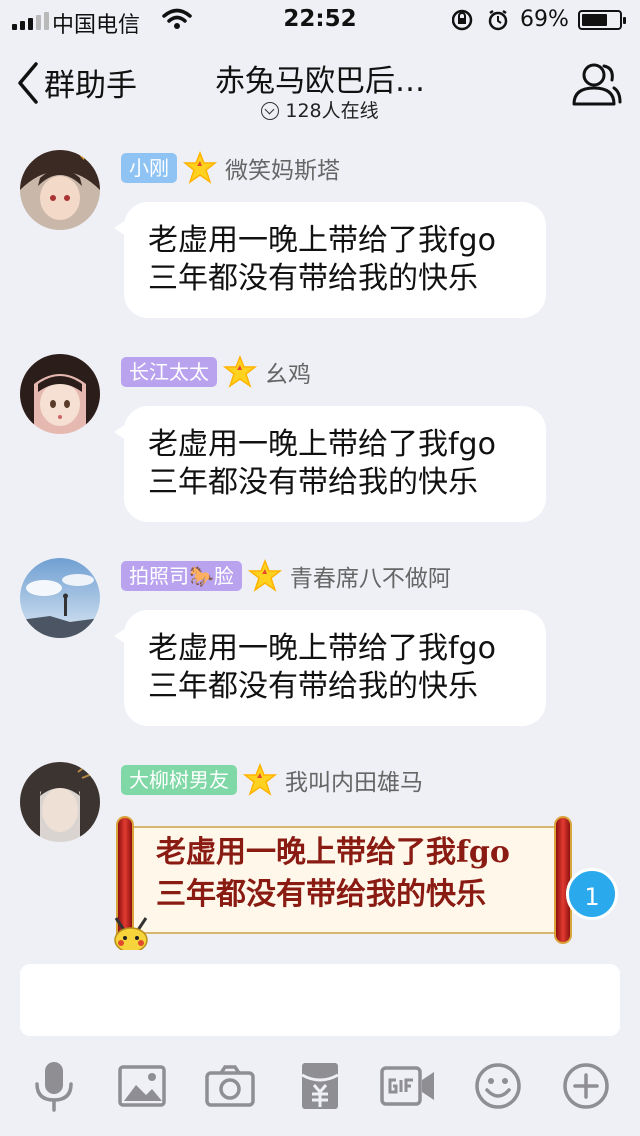  What do you see at coordinates (332, 111) in the screenshot?
I see `online-count-label: 128人在线` at bounding box center [332, 111].